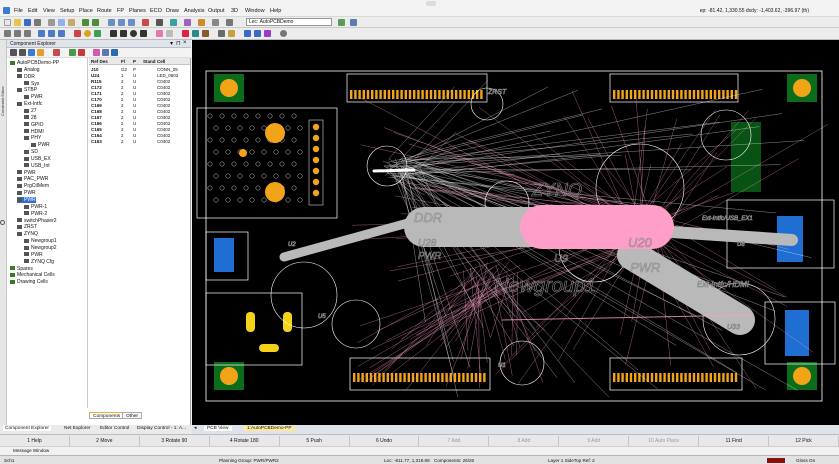 The height and width of the screenshot is (464, 839). Describe the element at coordinates (159, 22) in the screenshot. I see `select-icon` at that location.